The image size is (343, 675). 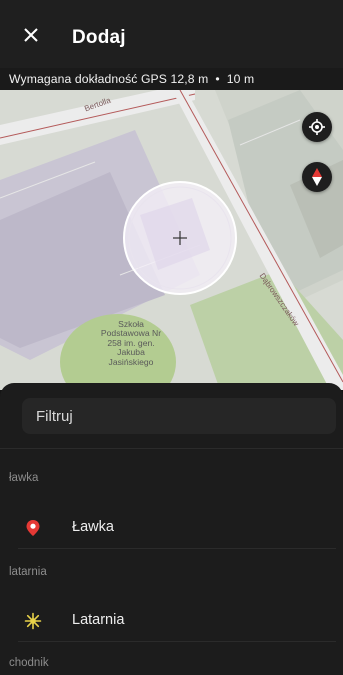 I want to click on list-item-label: Ławka, so click(x=93, y=527).